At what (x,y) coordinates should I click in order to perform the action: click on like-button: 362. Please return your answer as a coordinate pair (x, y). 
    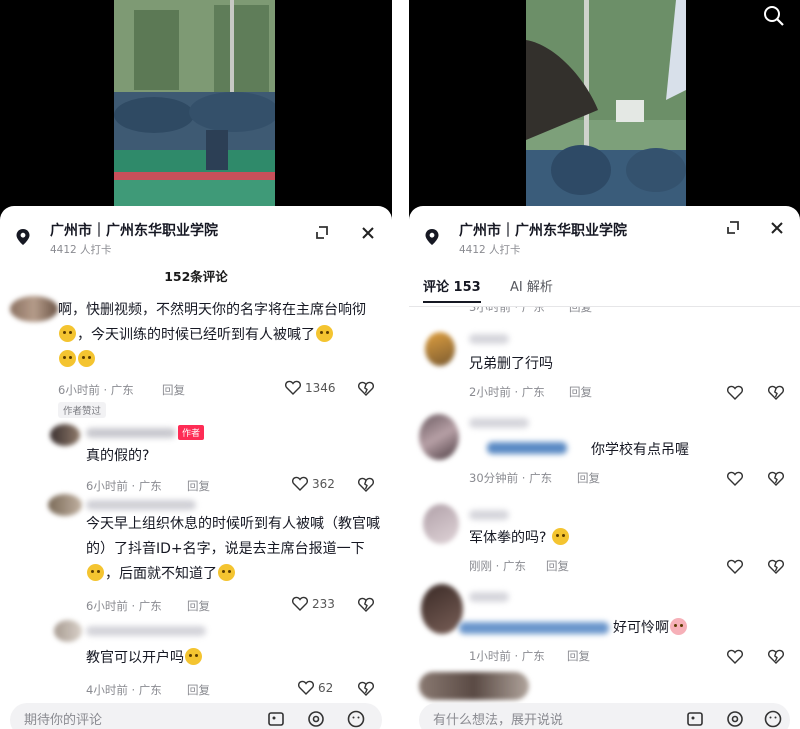
    Looking at the image, I should click on (313, 483).